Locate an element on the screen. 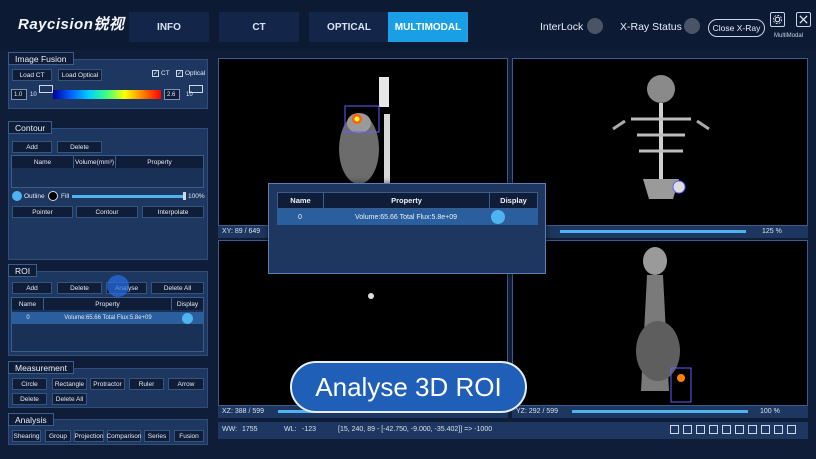 The height and width of the screenshot is (459, 816). xz-slice-label: XZ: 388 / 599 is located at coordinates (243, 411).